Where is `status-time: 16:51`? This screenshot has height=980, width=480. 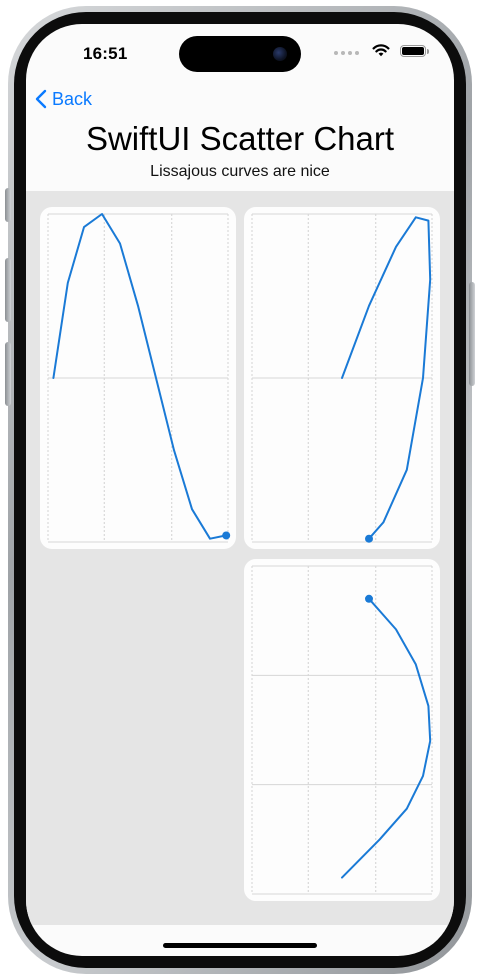 status-time: 16:51 is located at coordinates (105, 53).